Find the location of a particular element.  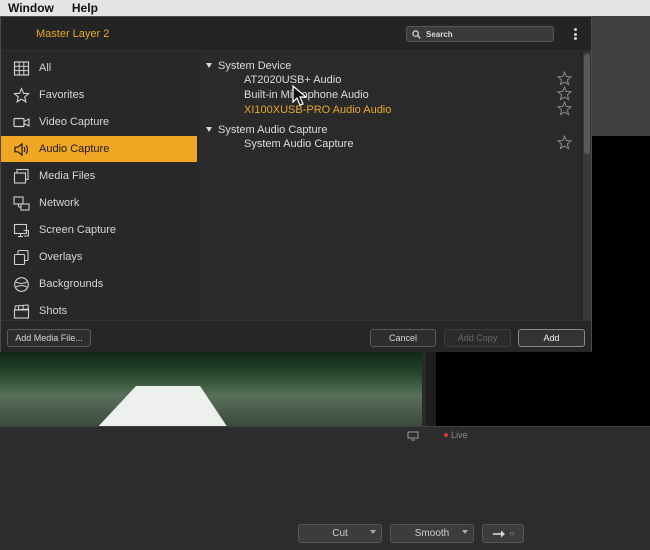

sidebar-item-label: Shots is located at coordinates (53, 311).